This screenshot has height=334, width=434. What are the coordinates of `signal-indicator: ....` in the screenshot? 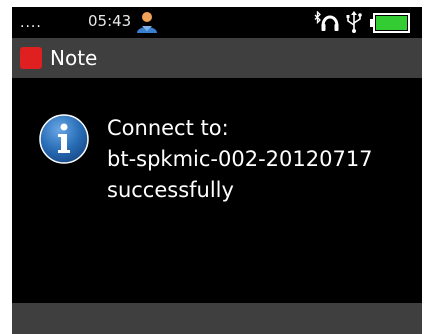 It's located at (31, 23).